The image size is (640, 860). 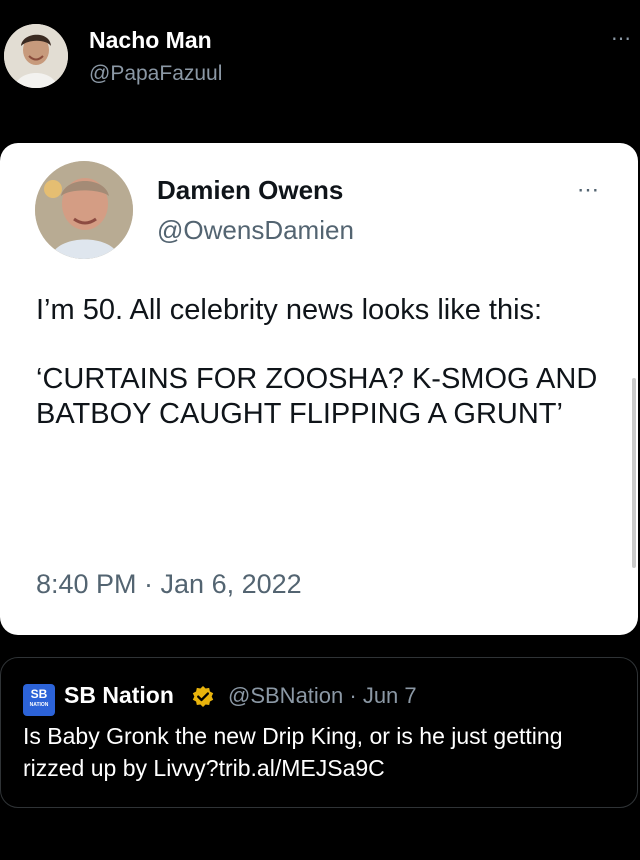 What do you see at coordinates (155, 74) in the screenshot?
I see `user-handle: @PapaFazuul` at bounding box center [155, 74].